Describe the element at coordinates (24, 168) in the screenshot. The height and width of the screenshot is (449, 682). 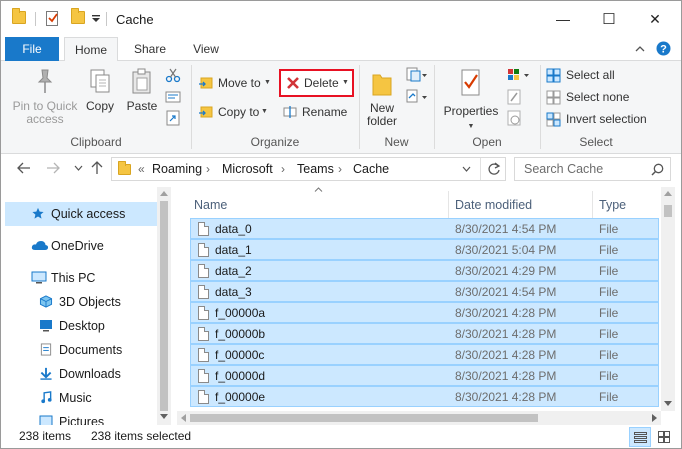
I see `back-arrow-icon` at that location.